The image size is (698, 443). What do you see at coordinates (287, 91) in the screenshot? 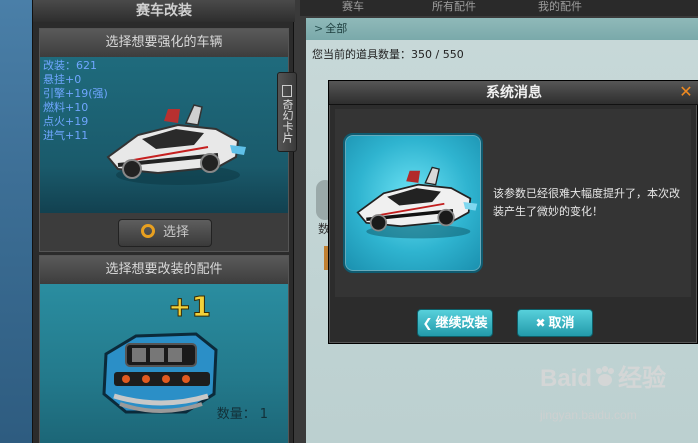
I see `card-icon` at bounding box center [287, 91].